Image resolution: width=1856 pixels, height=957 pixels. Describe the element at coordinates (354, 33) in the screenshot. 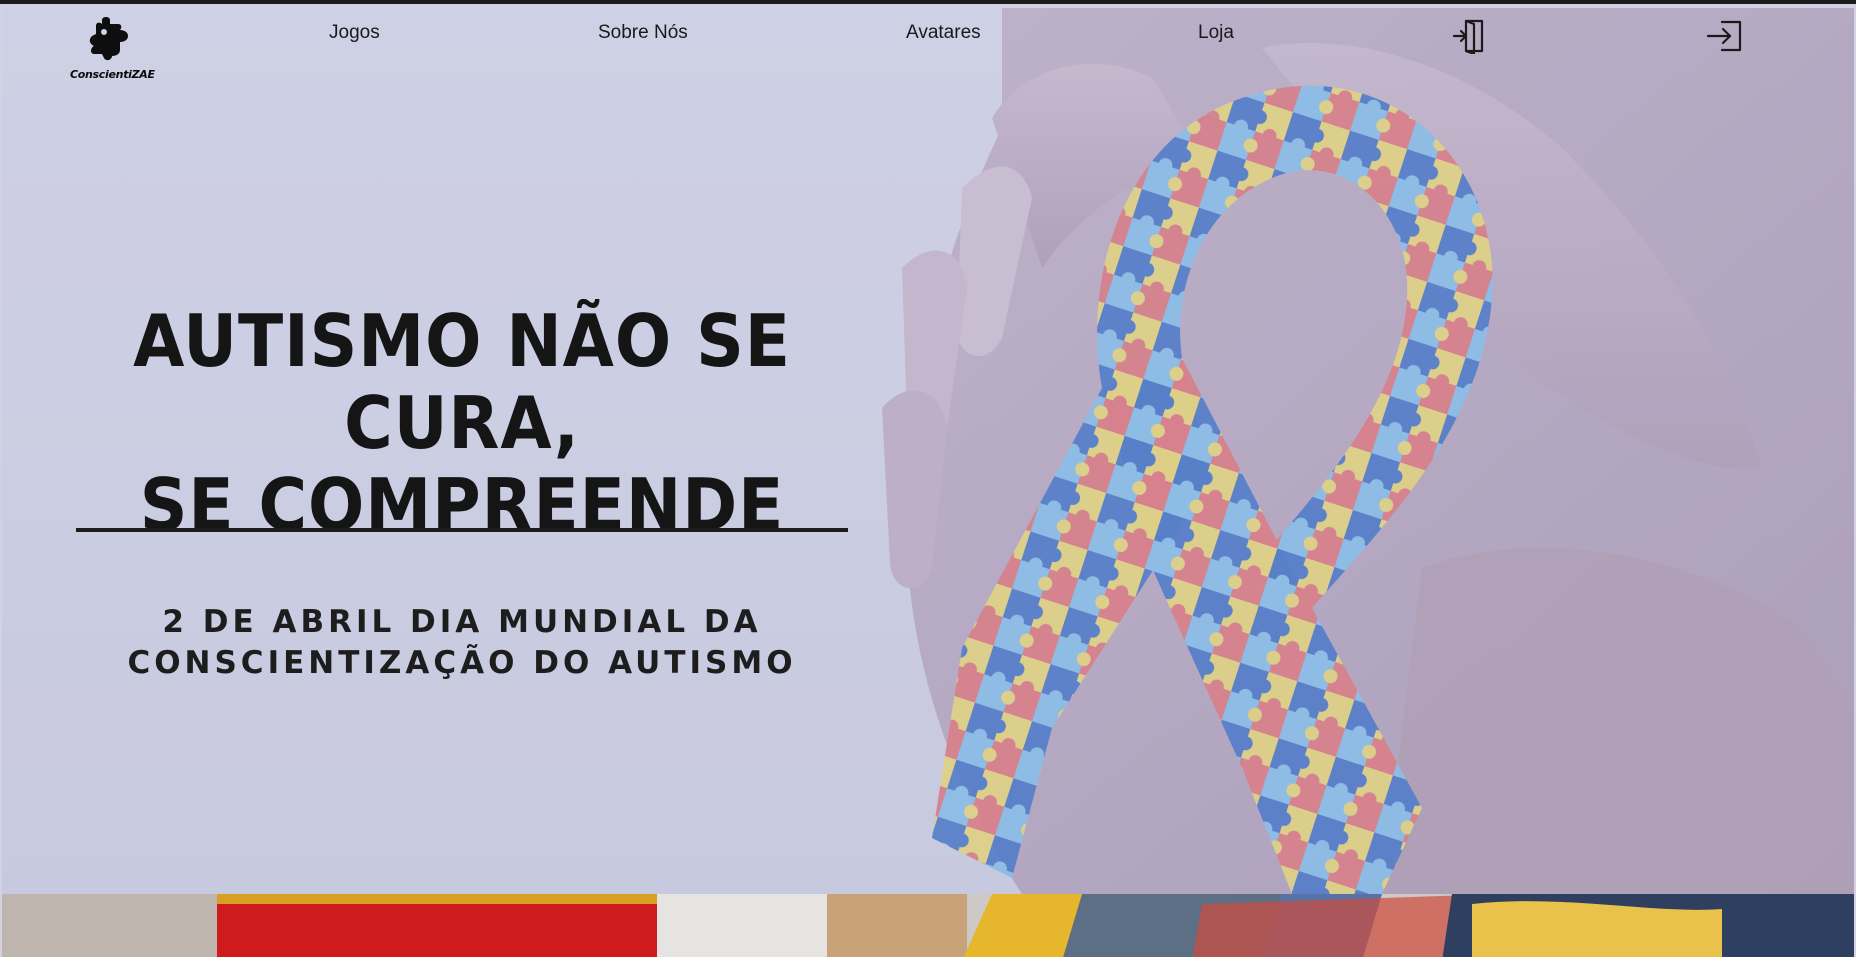

I see `nav-link-jogos: Jogos` at that location.